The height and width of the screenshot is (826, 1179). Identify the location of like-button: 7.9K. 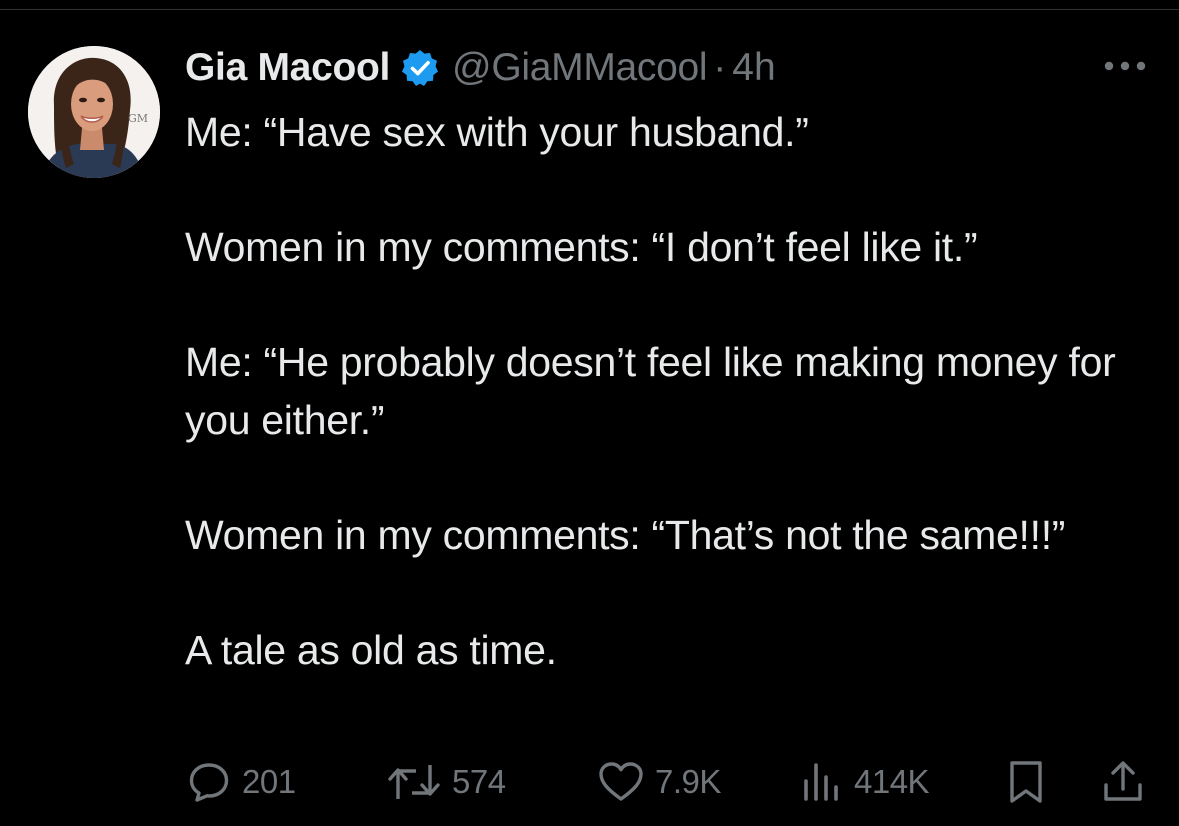
(659, 782).